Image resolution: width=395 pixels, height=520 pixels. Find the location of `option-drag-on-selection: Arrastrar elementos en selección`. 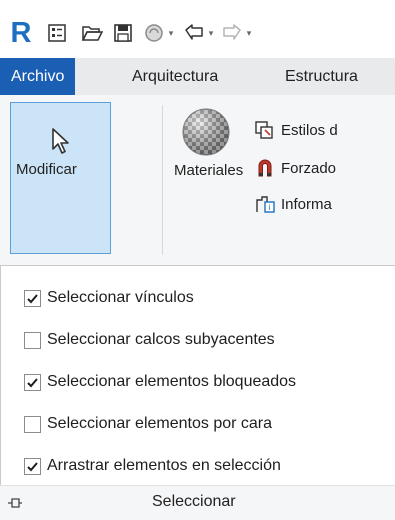

option-drag-on-selection: Arrastrar elementos en selección is located at coordinates (152, 466).